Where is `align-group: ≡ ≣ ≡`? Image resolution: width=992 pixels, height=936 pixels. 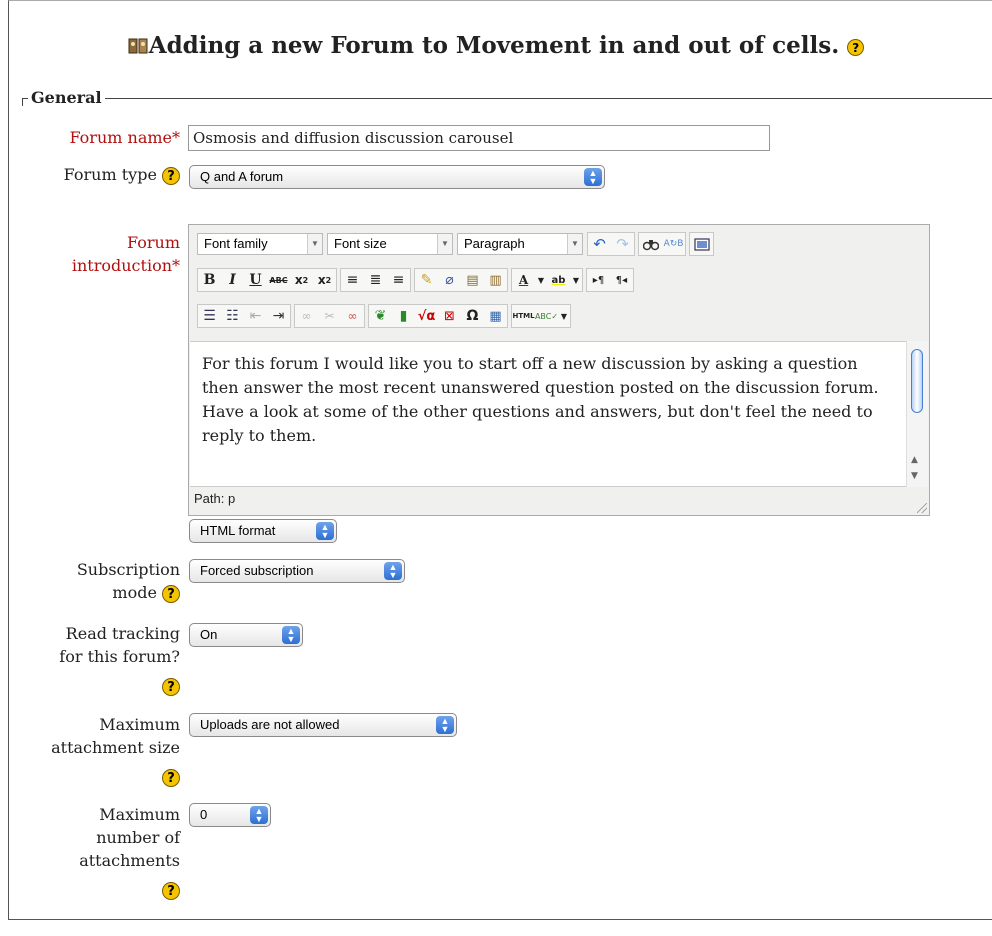
align-group: ≡ ≣ ≡ is located at coordinates (375, 280).